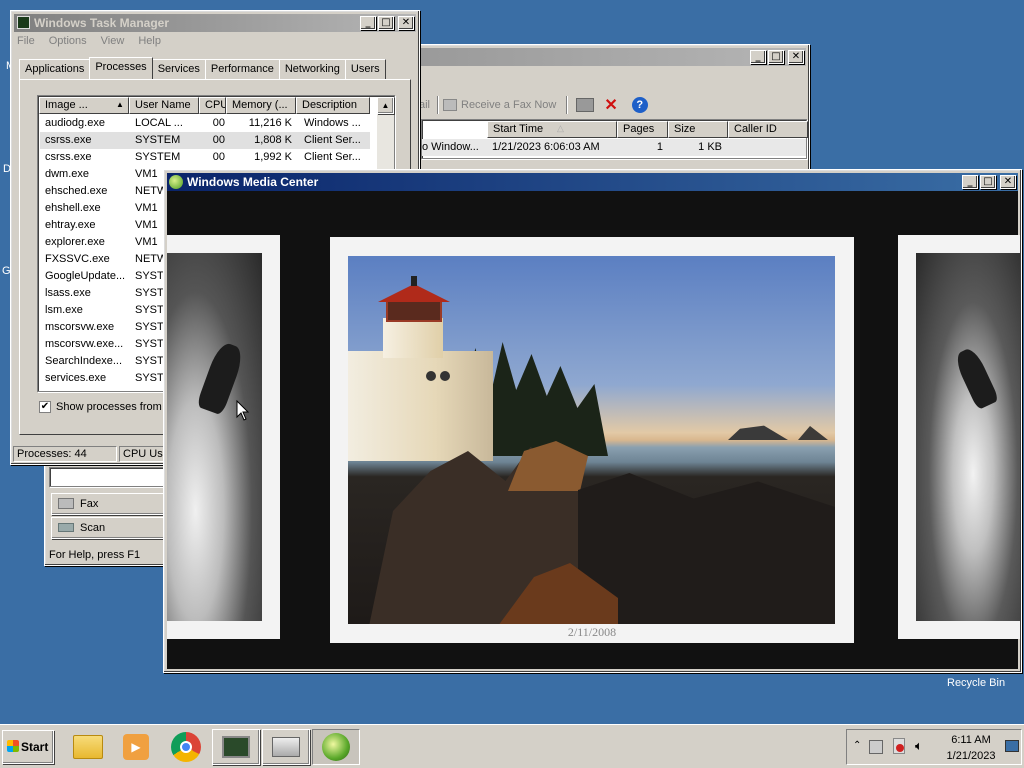 This screenshot has height=768, width=1024. Describe the element at coordinates (236, 747) in the screenshot. I see `taskbar-task-manager-button` at that location.